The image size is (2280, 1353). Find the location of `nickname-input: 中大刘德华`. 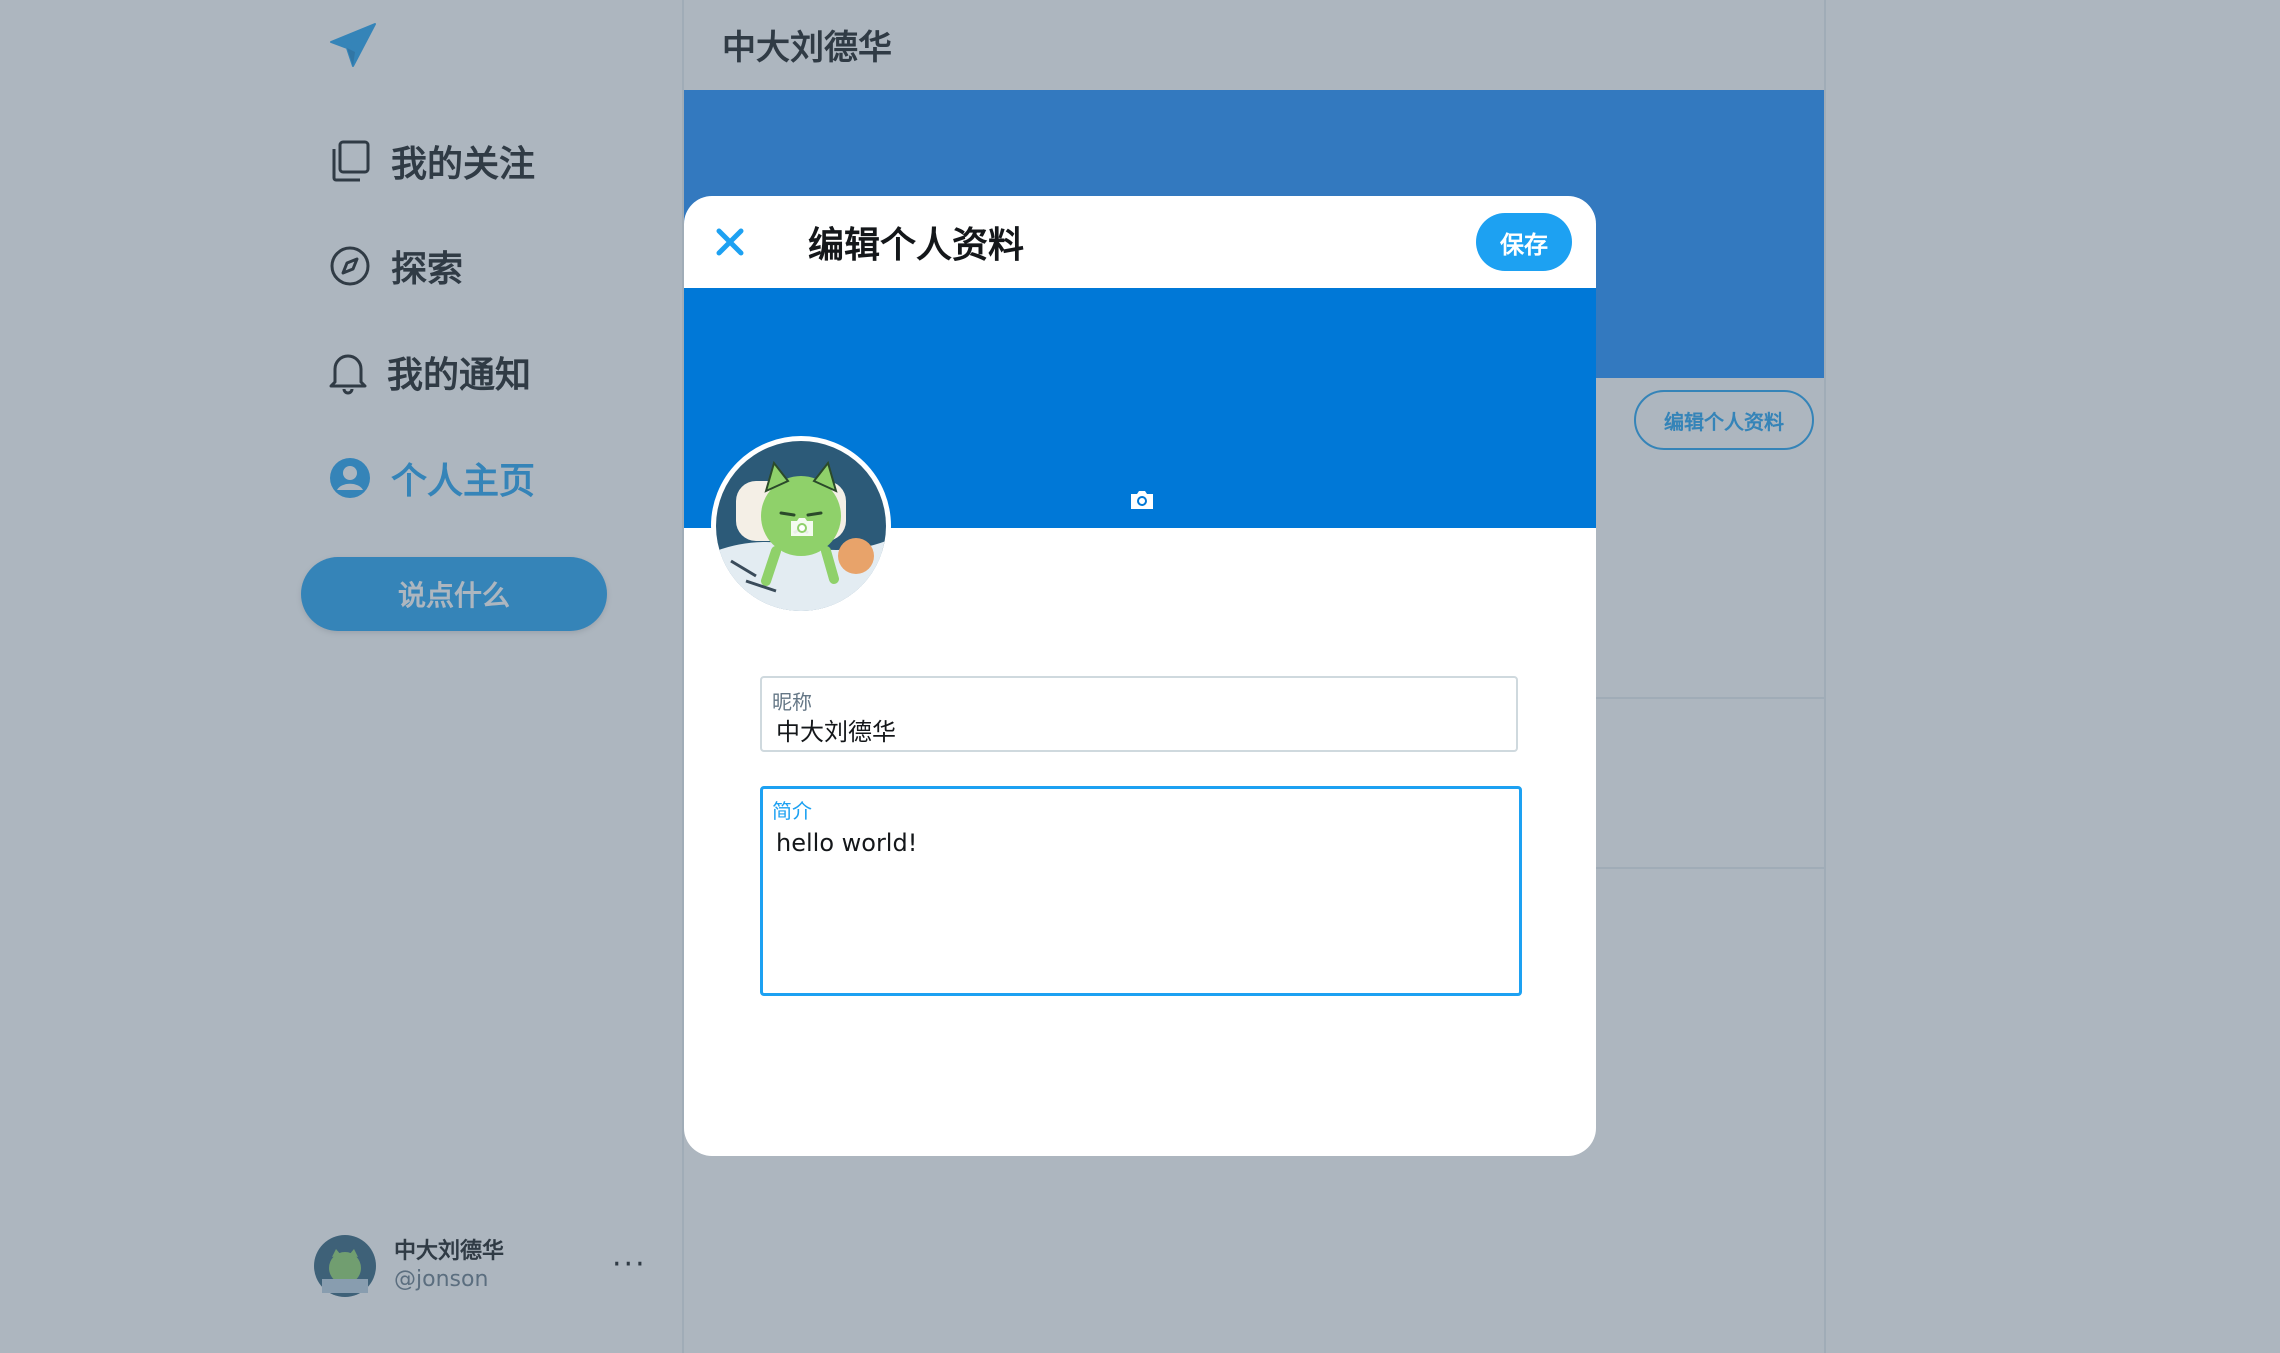

nickname-input: 中大刘德华 is located at coordinates (836, 729).